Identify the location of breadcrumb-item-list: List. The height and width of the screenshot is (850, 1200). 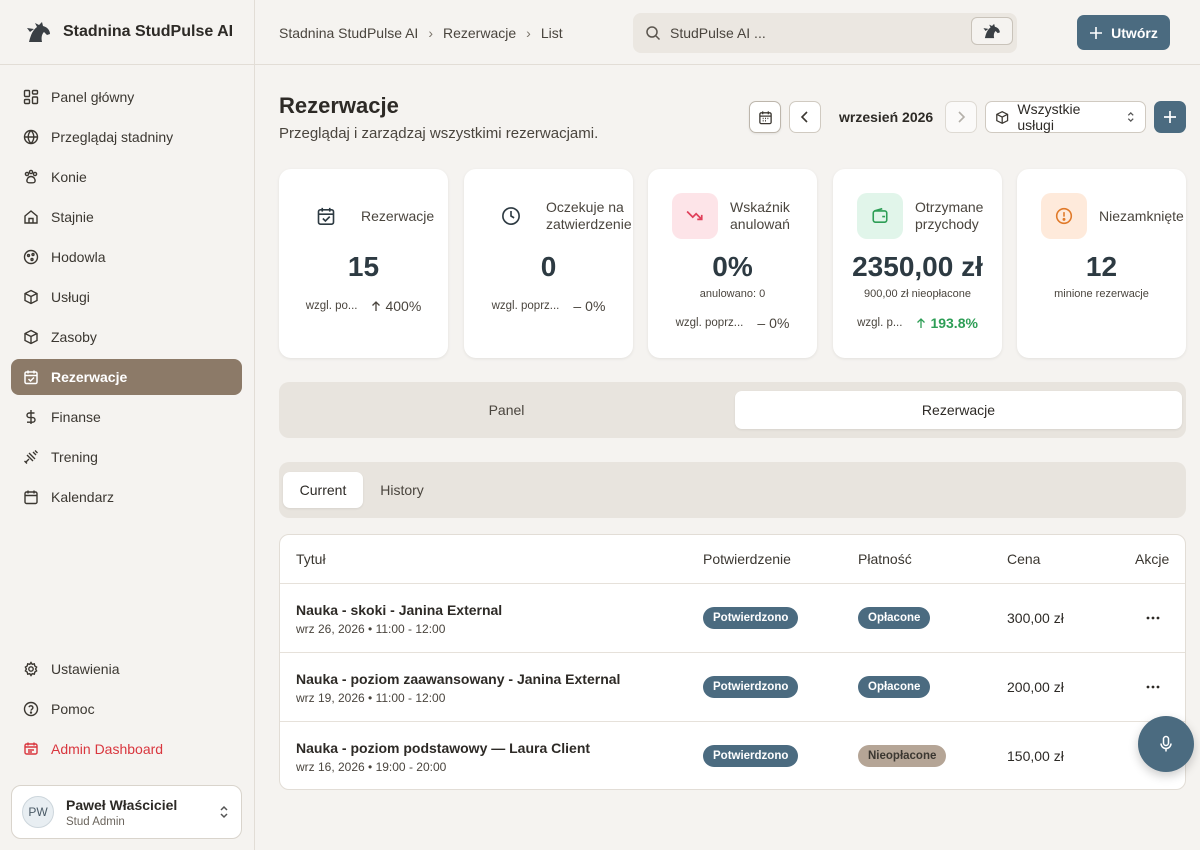
(551, 32).